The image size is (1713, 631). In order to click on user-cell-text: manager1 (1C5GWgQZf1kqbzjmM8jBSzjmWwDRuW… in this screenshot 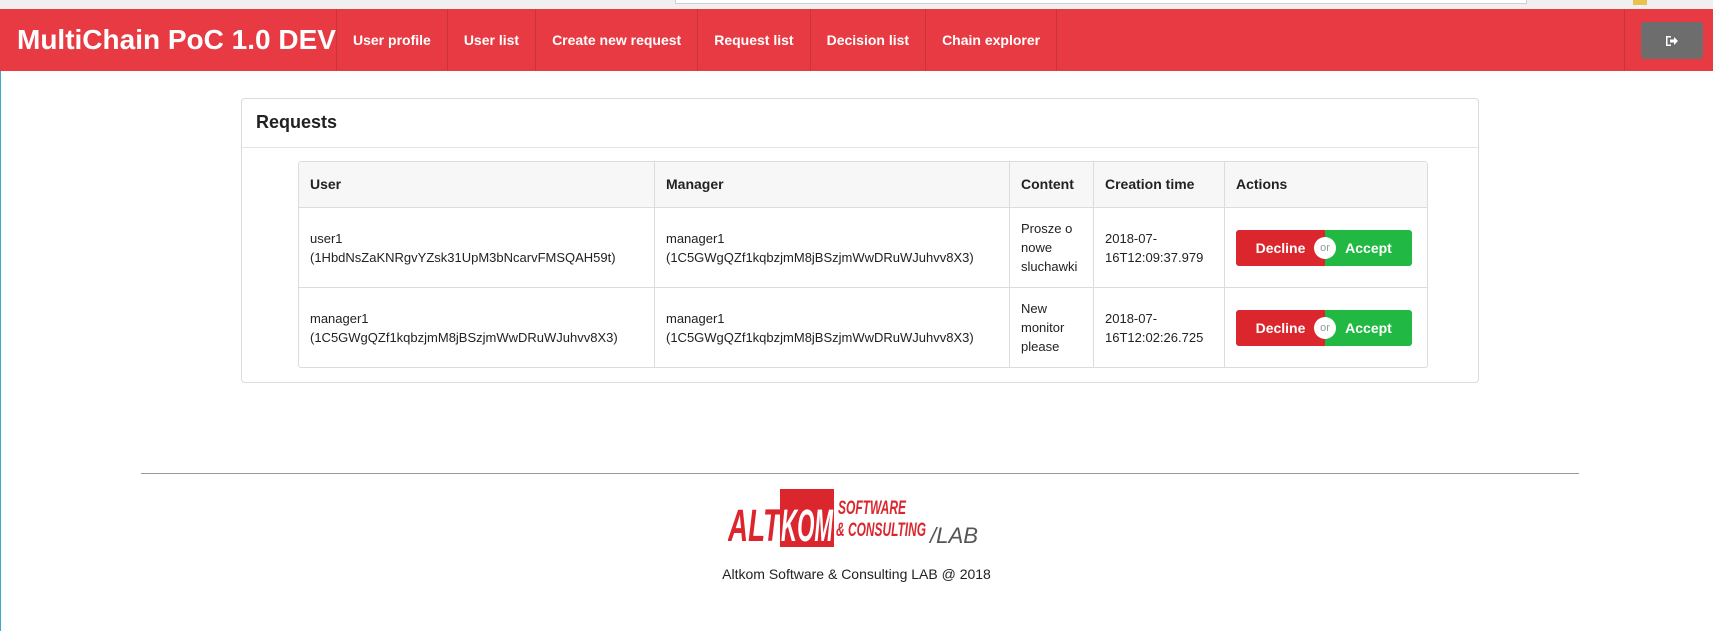, I will do `click(464, 327)`.